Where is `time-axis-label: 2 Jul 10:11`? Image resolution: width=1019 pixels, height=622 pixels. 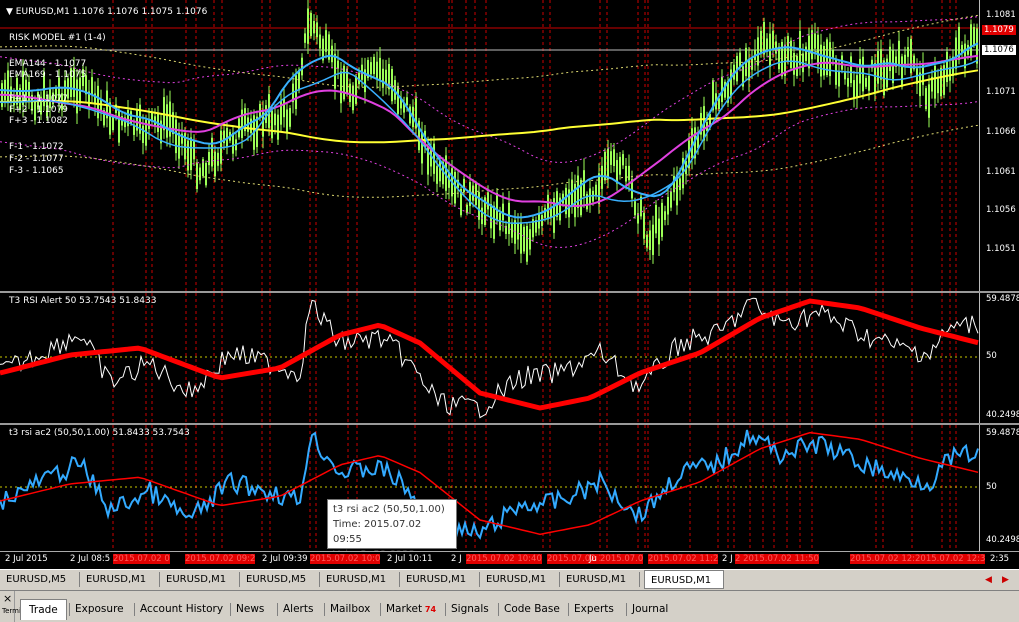
time-axis-label: 2 Jul 10:11 is located at coordinates (410, 559).